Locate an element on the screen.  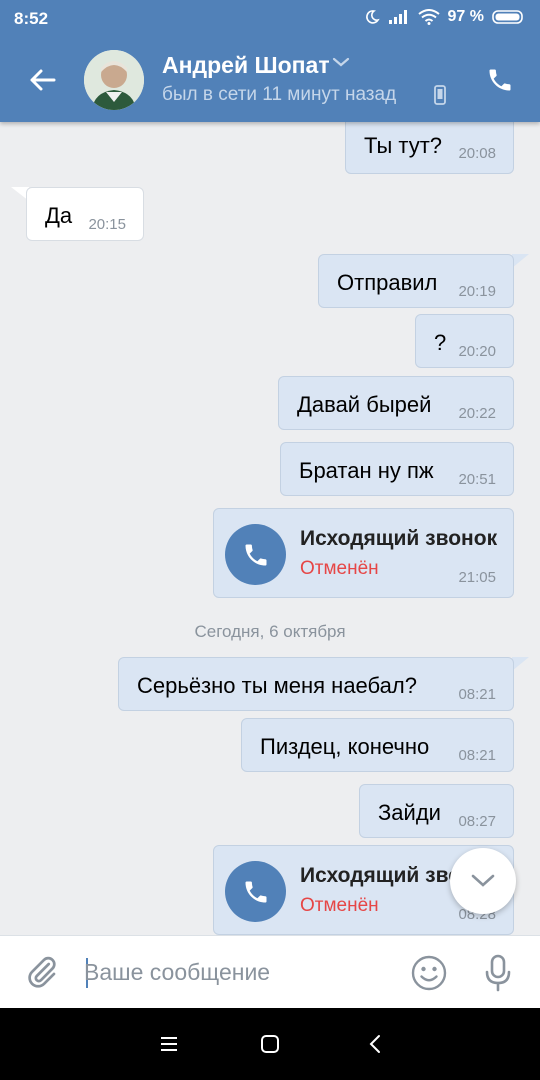
date-separator: Сегодня, 6 октября is located at coordinates (270, 631).